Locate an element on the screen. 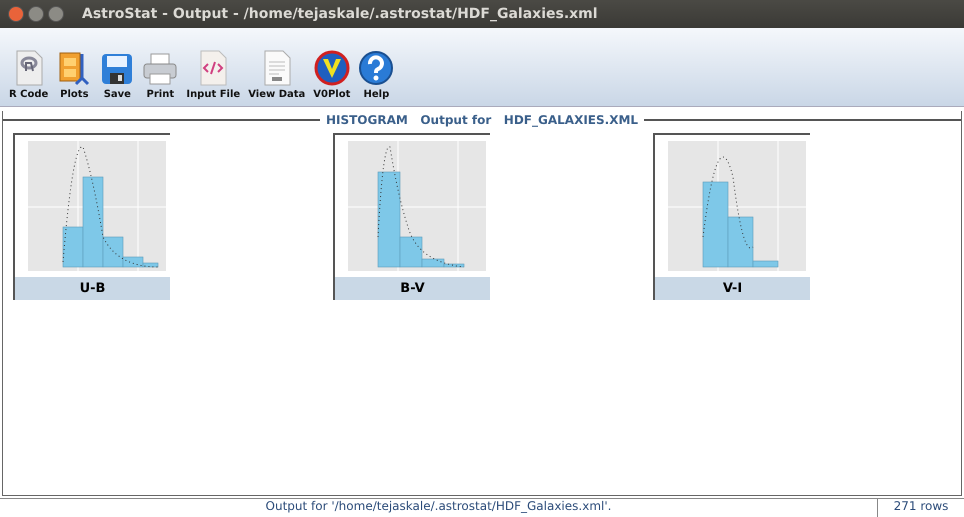  printer-icon is located at coordinates (160, 69).